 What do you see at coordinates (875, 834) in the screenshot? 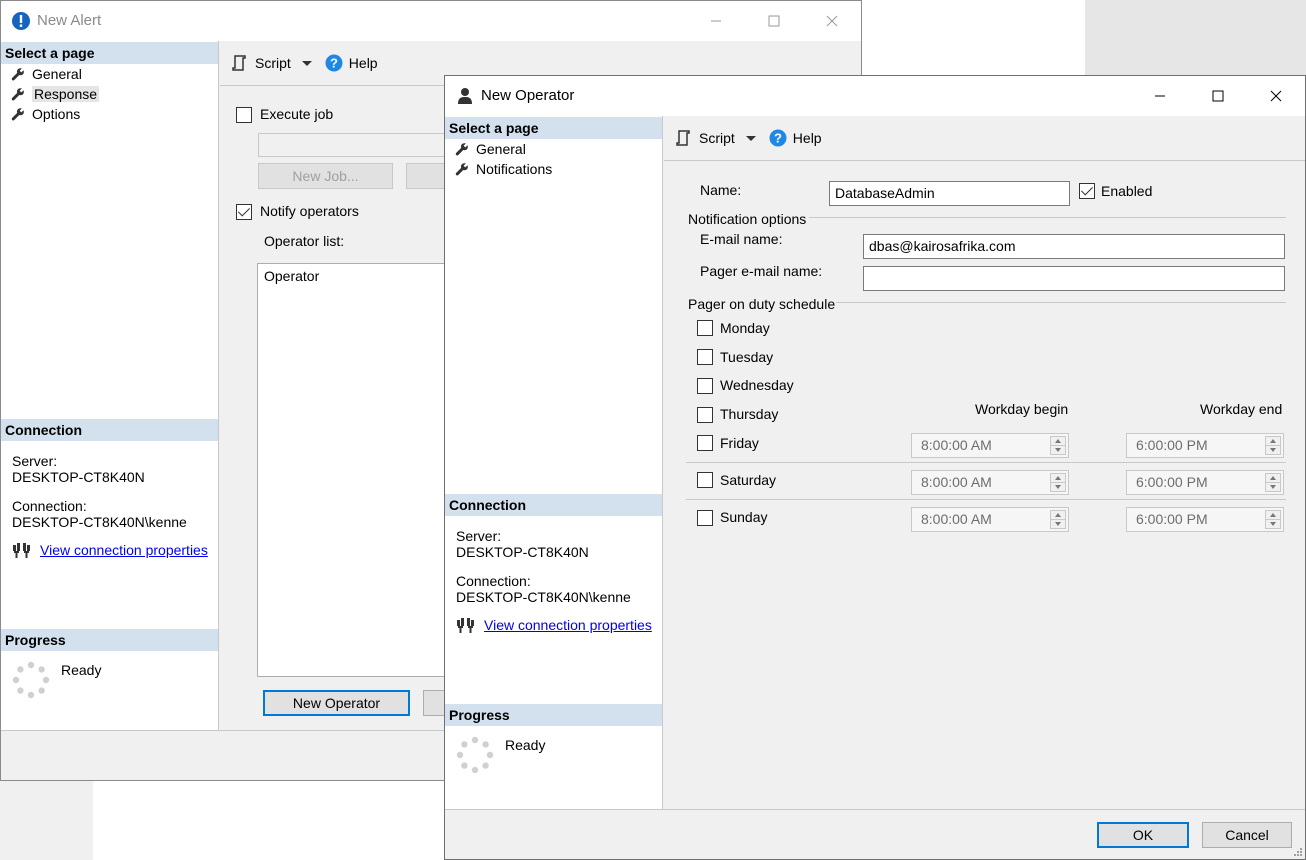
I see `footer: OK Cancel` at bounding box center [875, 834].